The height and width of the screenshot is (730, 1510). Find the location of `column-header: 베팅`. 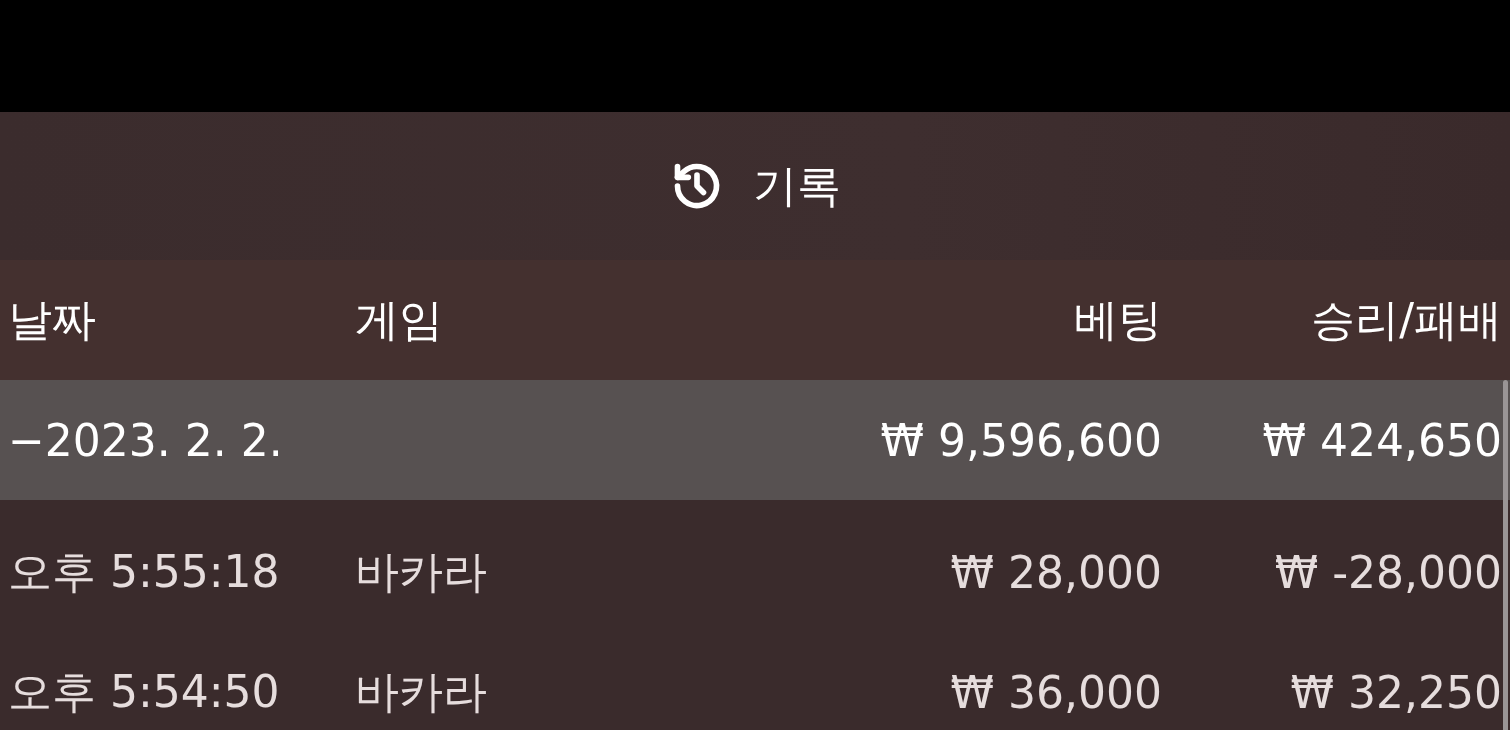

column-header: 베팅 is located at coordinates (982, 320).